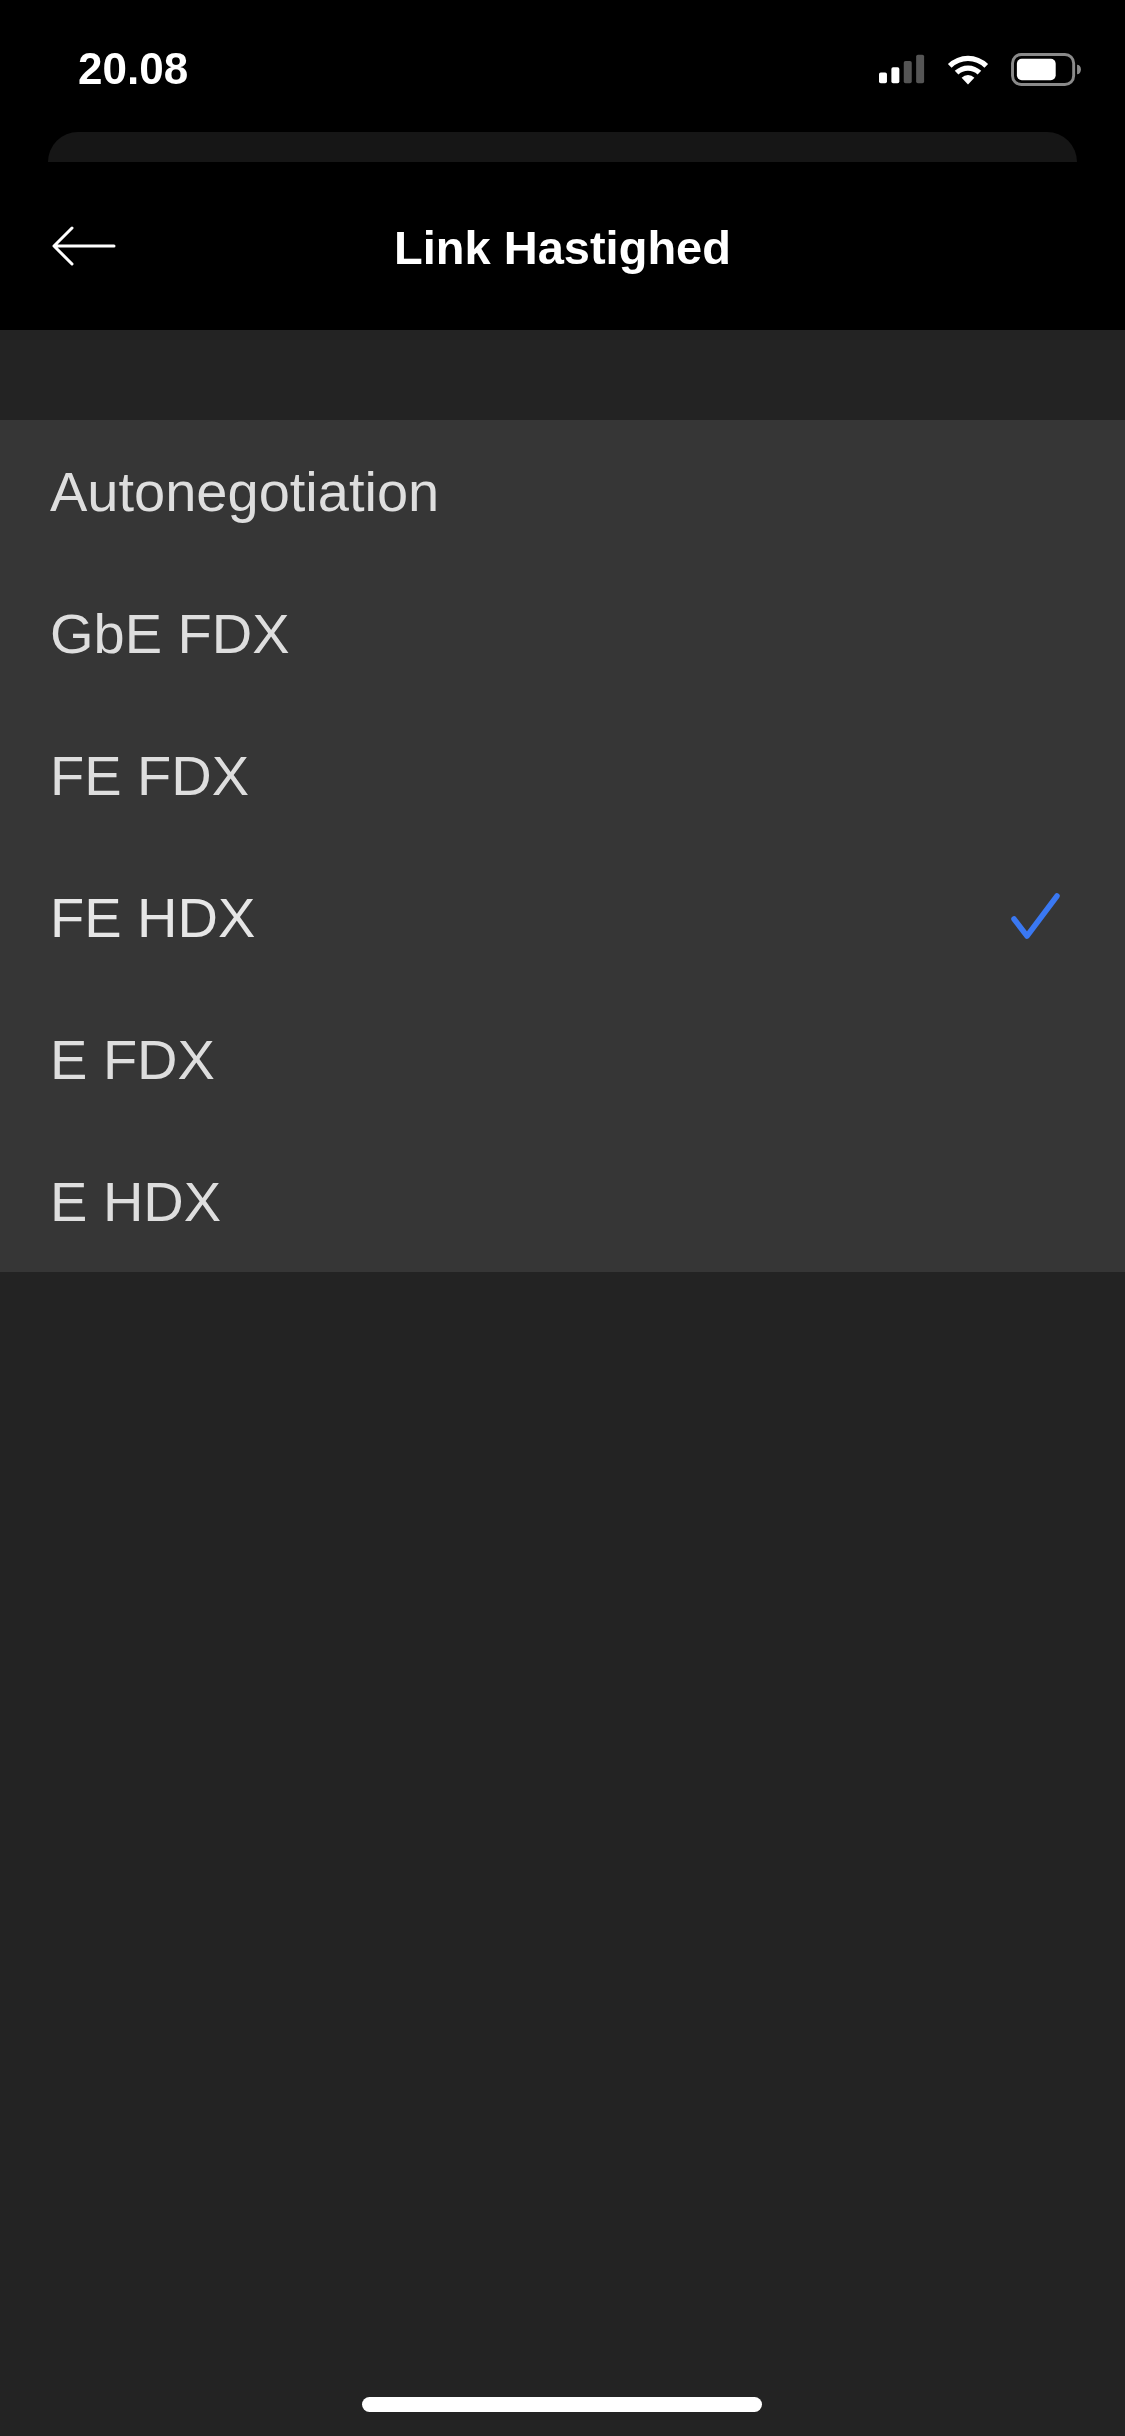  What do you see at coordinates (84, 246) in the screenshot?
I see `back-arrow-icon` at bounding box center [84, 246].